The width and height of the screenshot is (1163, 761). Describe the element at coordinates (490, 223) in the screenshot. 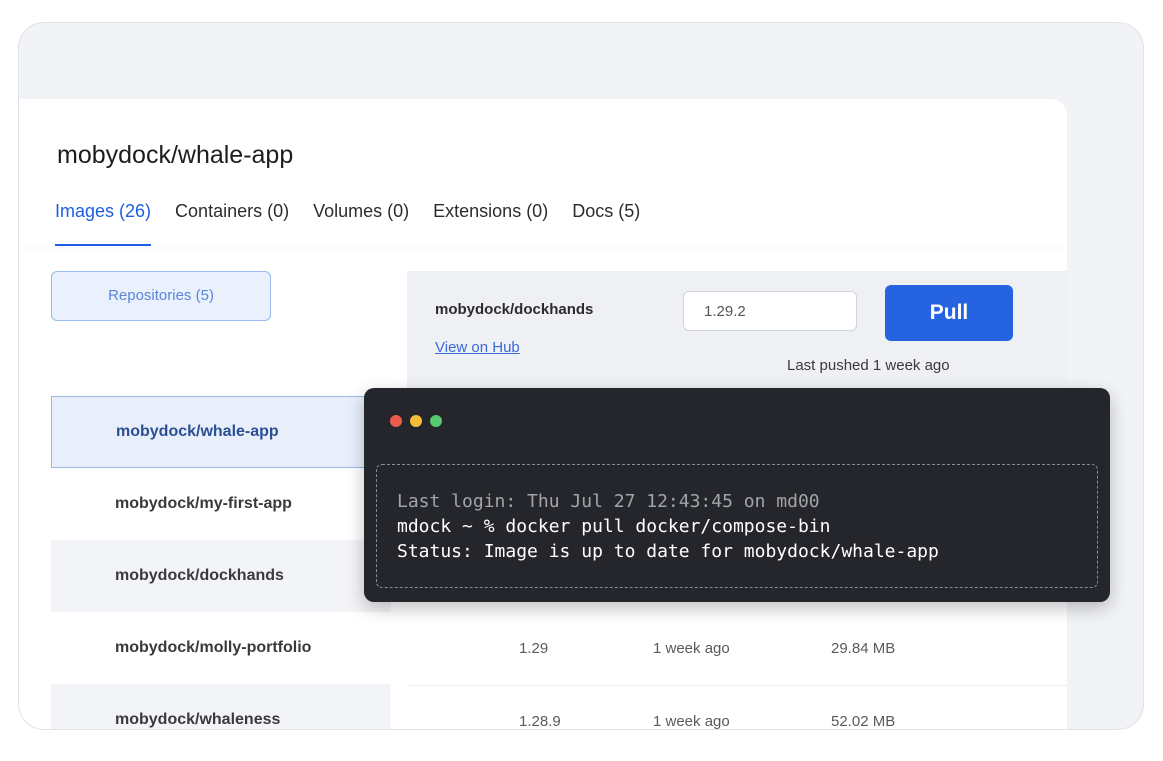

I see `tab-extensions: Extensions (0)` at that location.